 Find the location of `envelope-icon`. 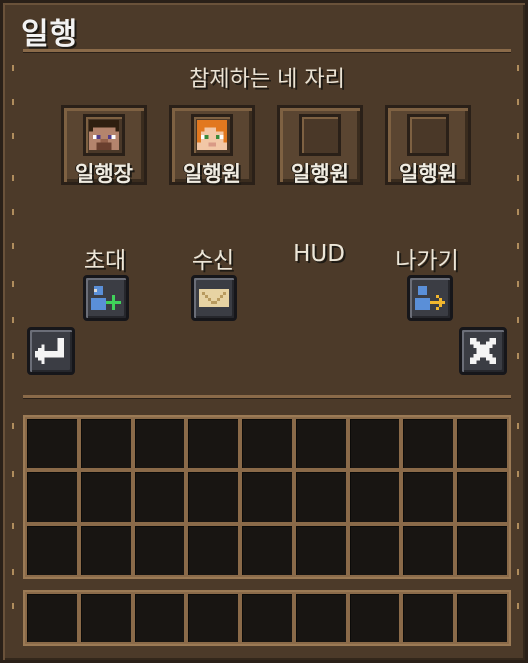

envelope-icon is located at coordinates (214, 298).